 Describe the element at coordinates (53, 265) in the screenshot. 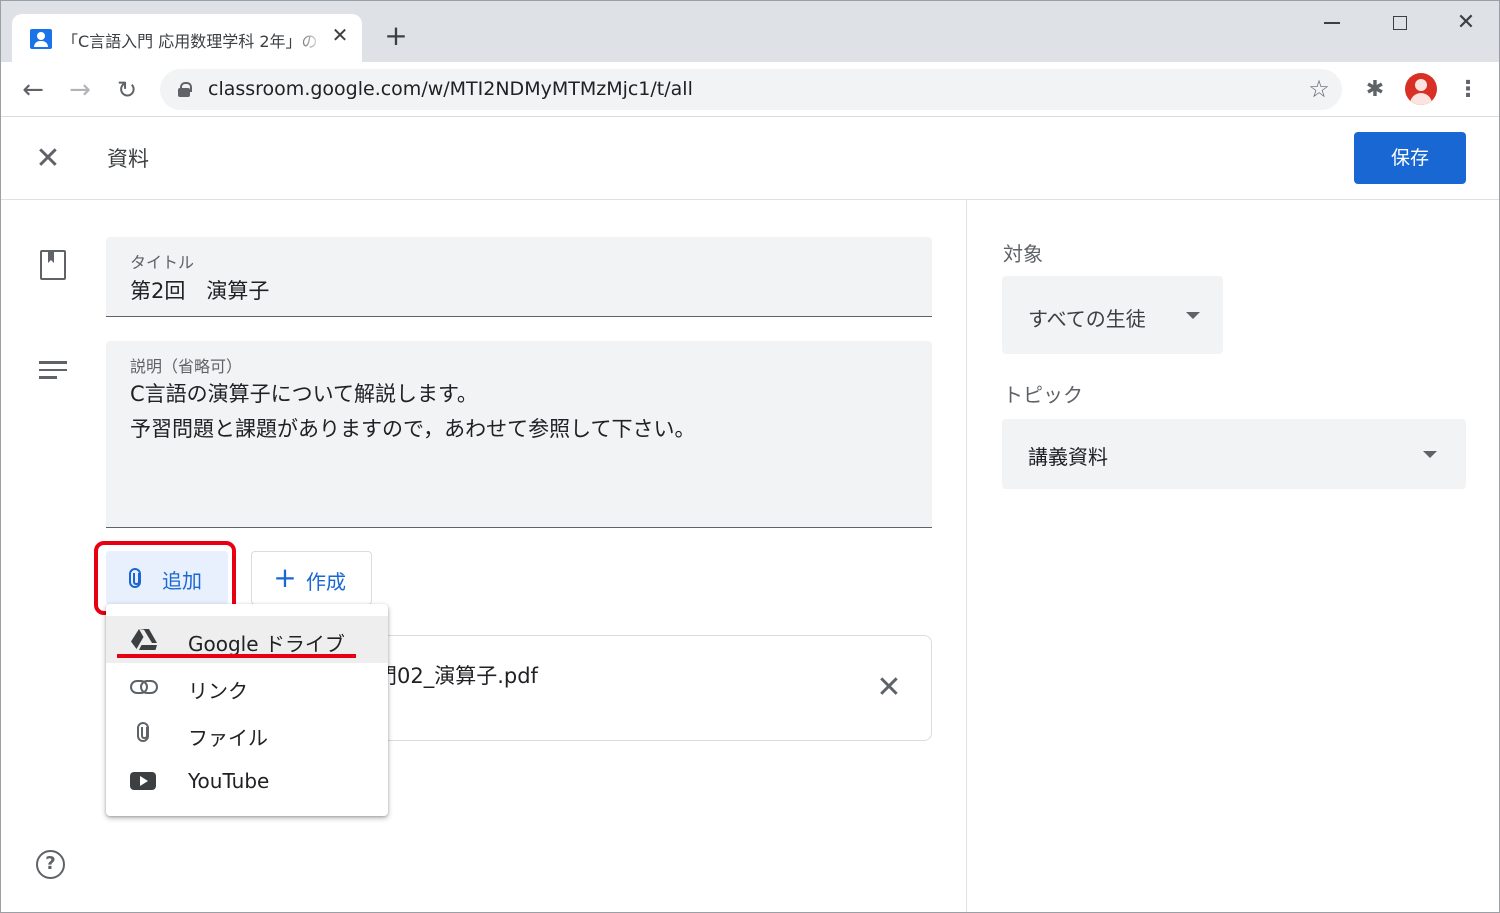

I see `bookmark-icon` at that location.